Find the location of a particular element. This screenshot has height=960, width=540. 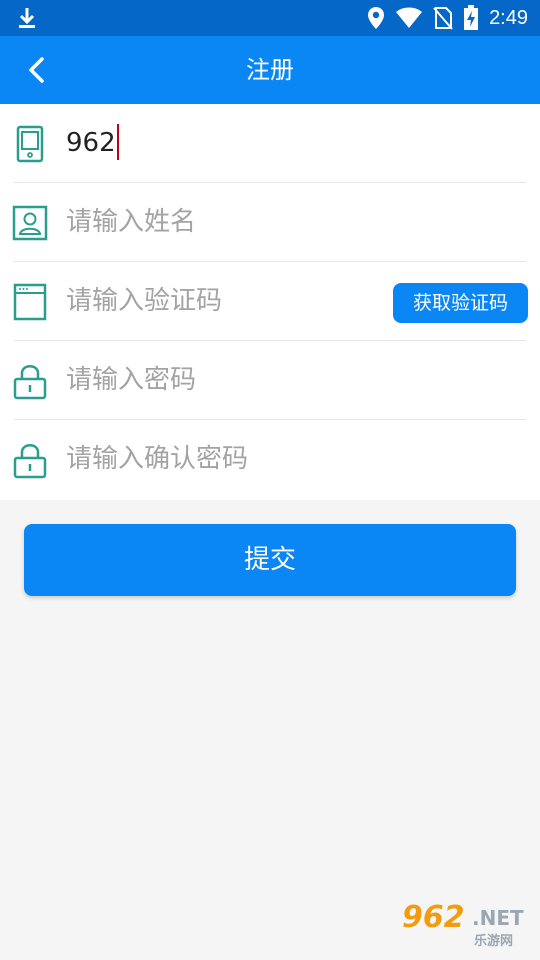

get-code-button: 获取验证码 is located at coordinates (460, 303).